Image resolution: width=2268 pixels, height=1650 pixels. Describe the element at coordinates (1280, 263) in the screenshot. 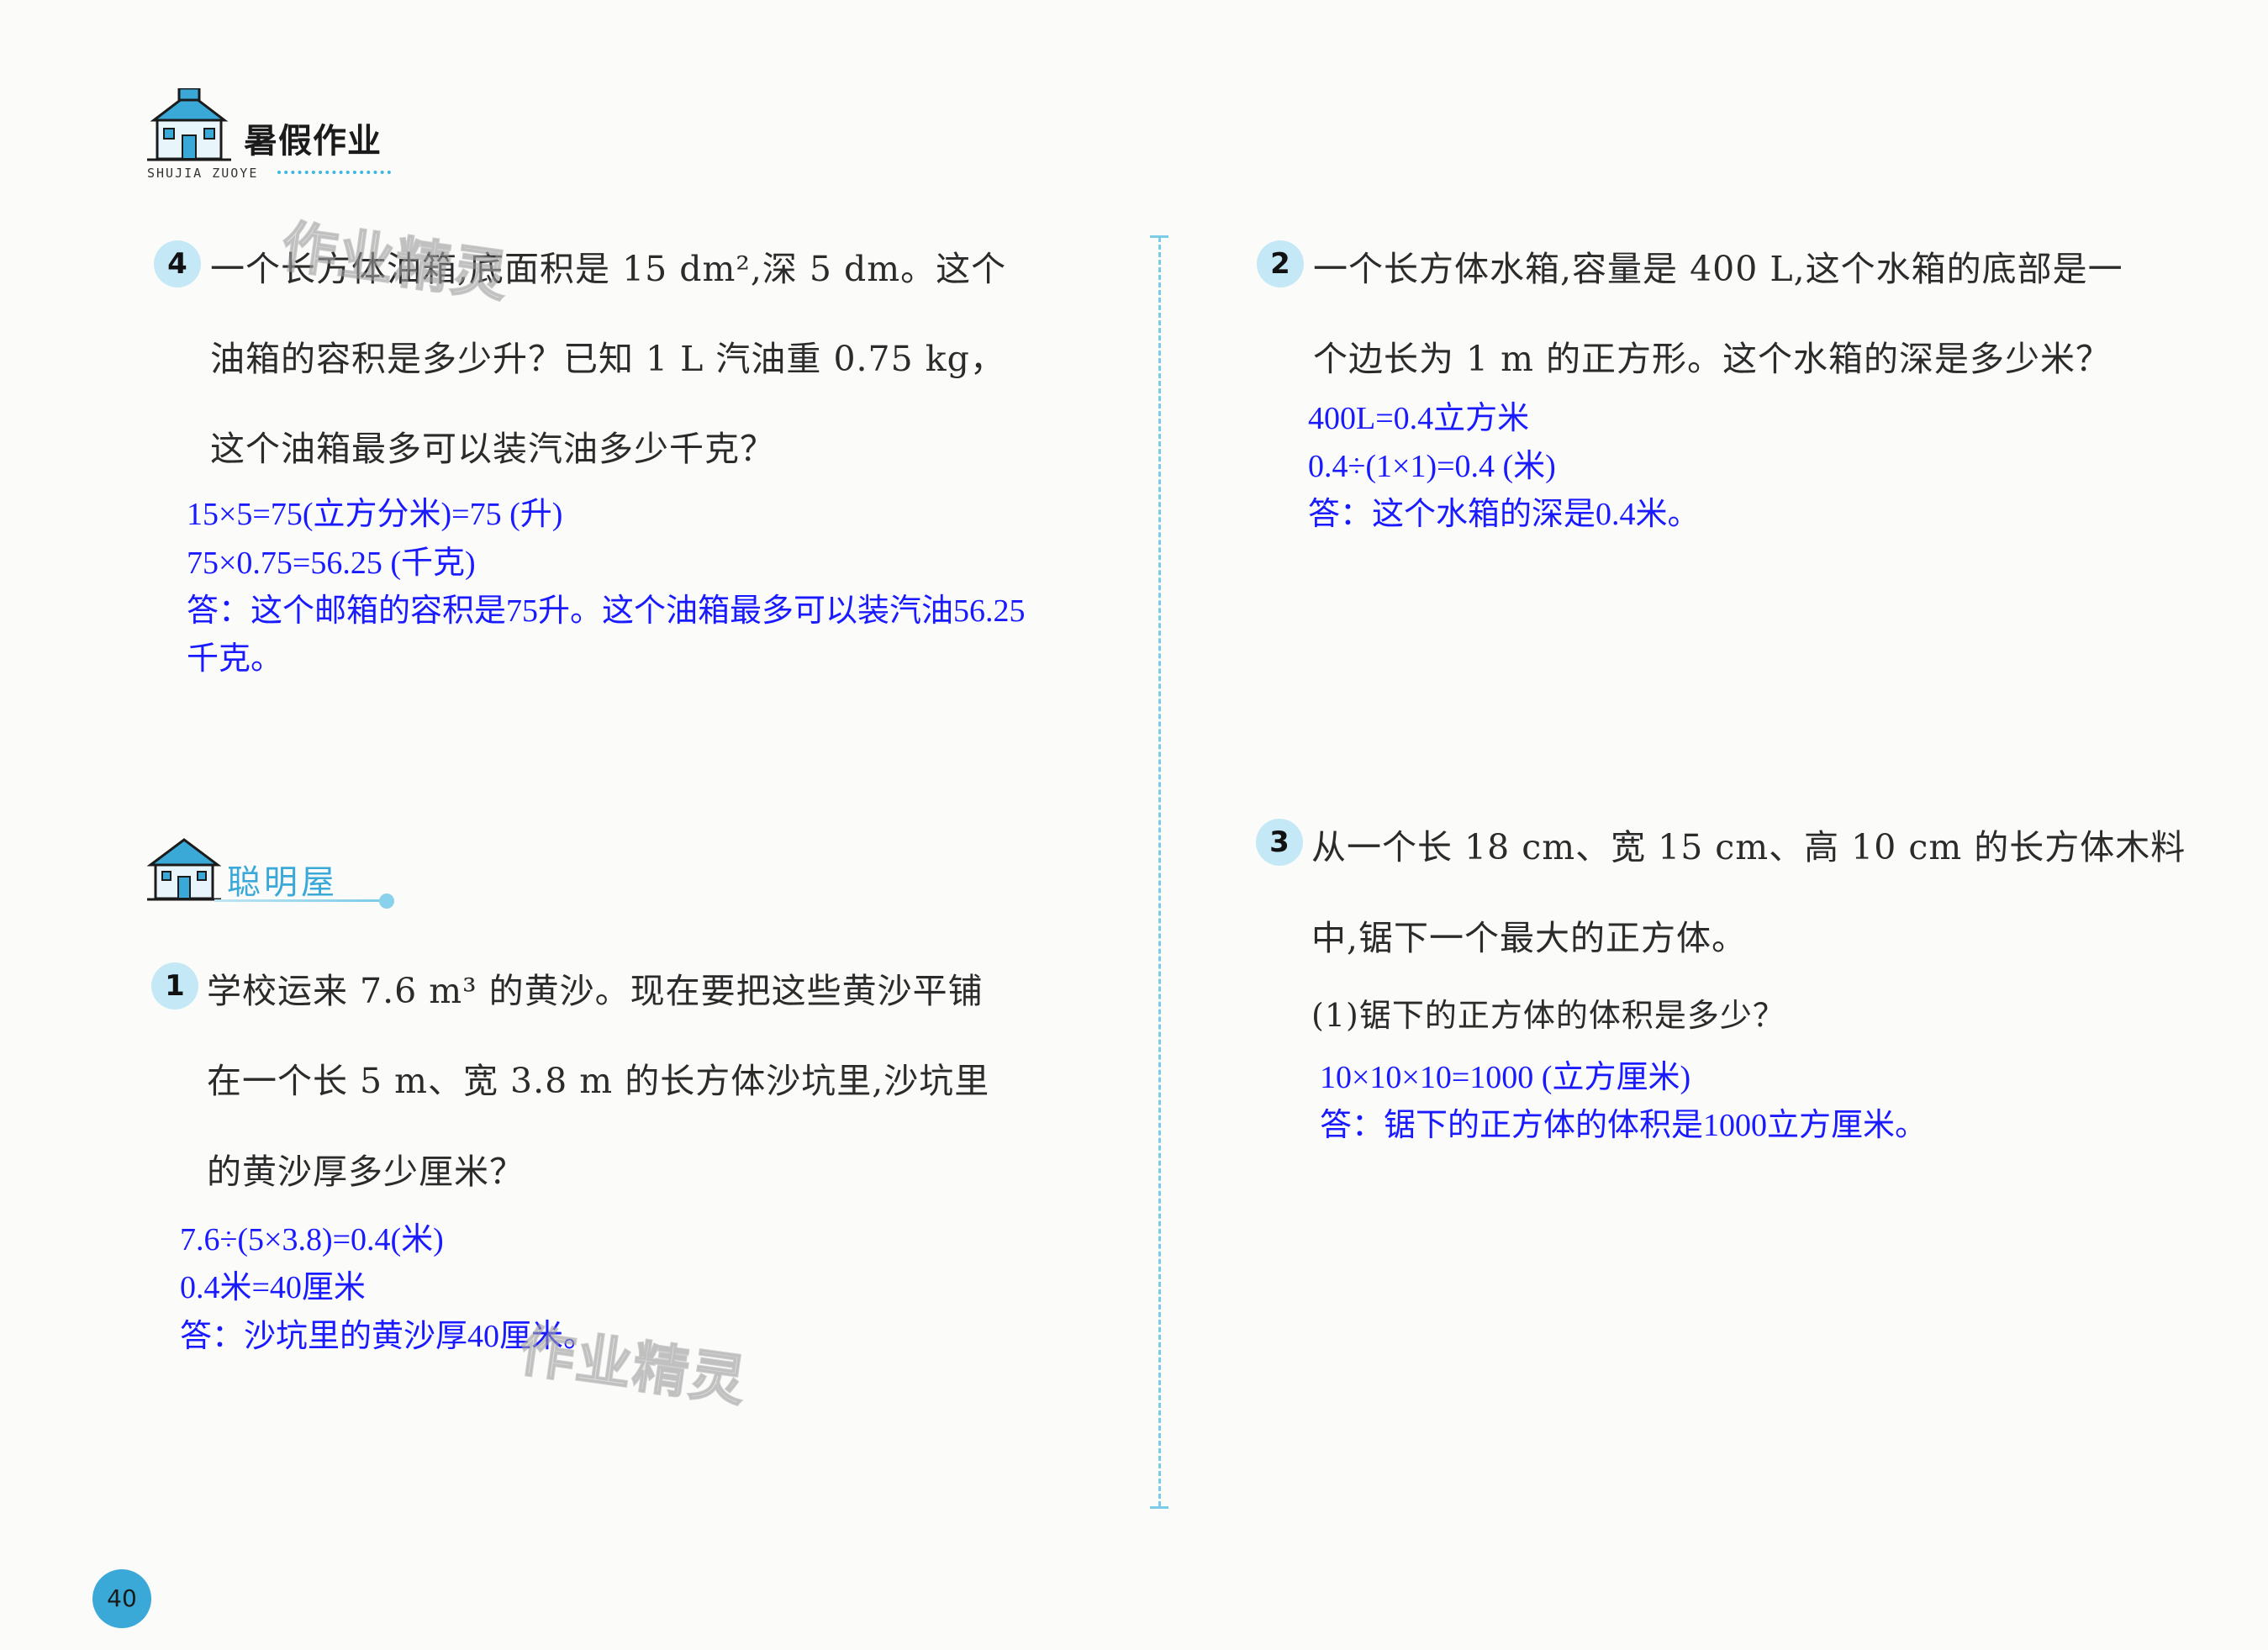

I see `problem-number-badge: 2` at that location.